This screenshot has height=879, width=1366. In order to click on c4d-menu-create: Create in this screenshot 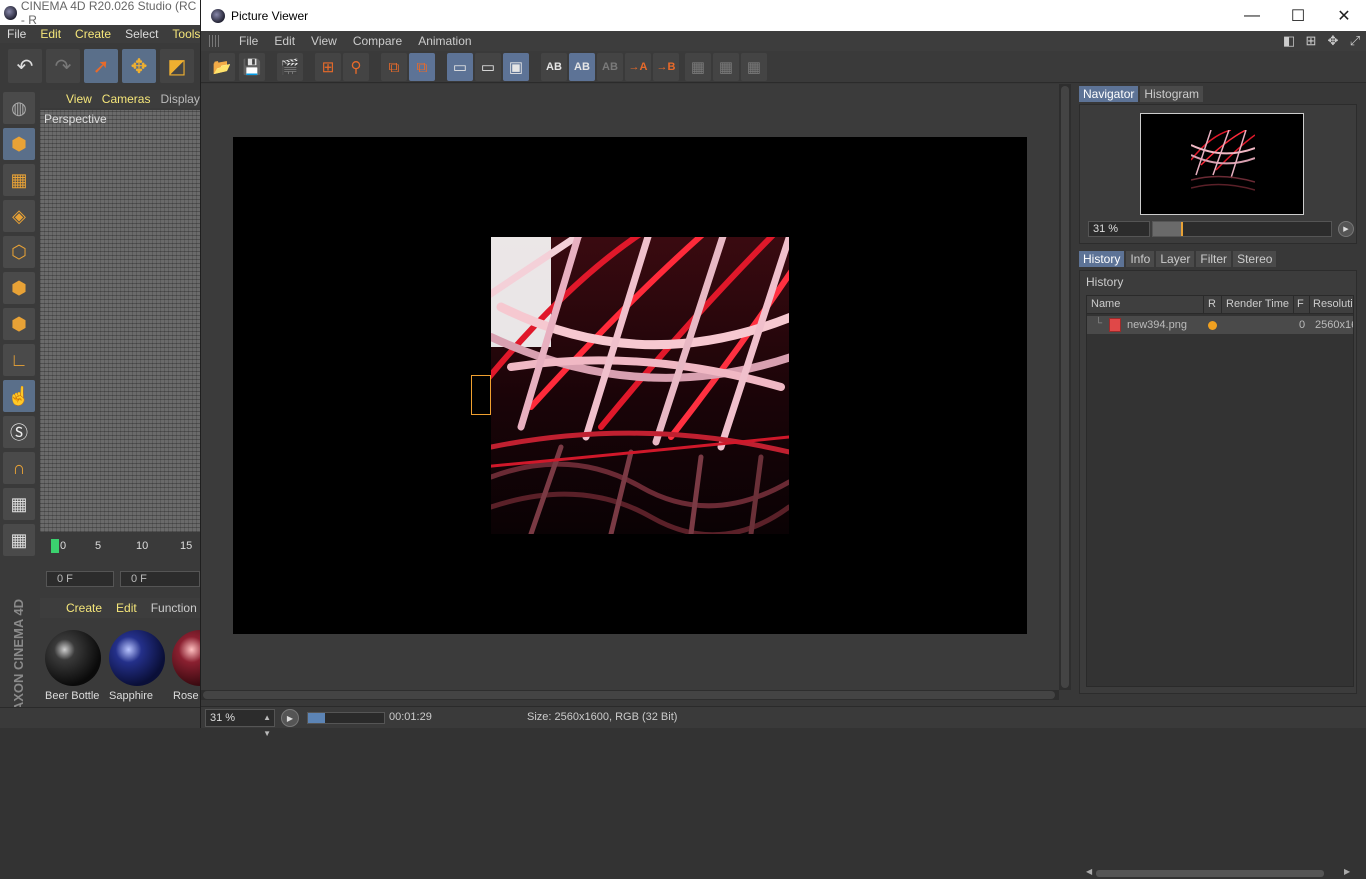, I will do `click(93, 34)`.